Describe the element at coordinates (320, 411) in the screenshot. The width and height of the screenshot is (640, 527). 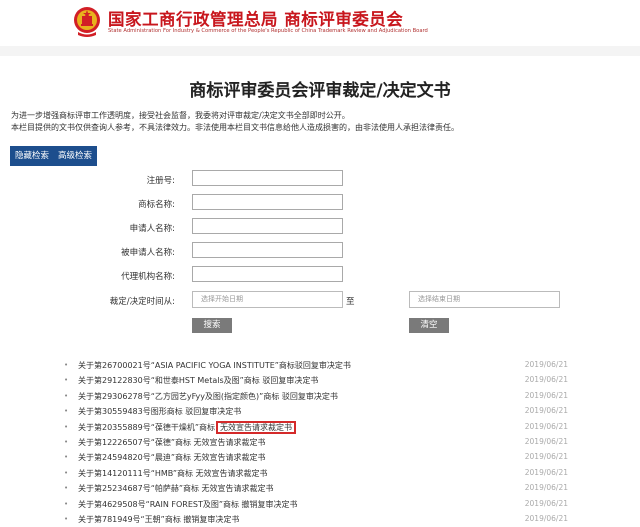
I see `list-item: • 关于第30559483号图形商标 驳回复审决定书 2019/06/21` at that location.